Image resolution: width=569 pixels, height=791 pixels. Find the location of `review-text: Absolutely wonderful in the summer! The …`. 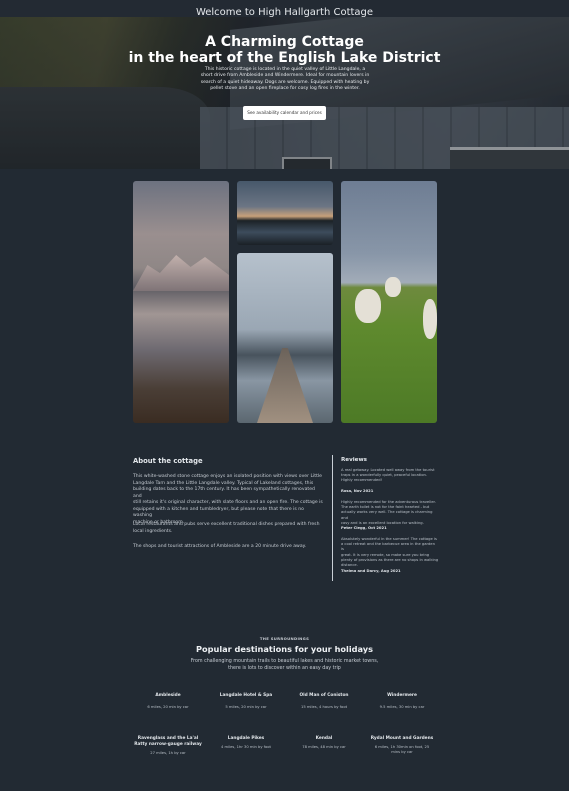

review-text: Absolutely wonderful in the summer! The … is located at coordinates (390, 552).